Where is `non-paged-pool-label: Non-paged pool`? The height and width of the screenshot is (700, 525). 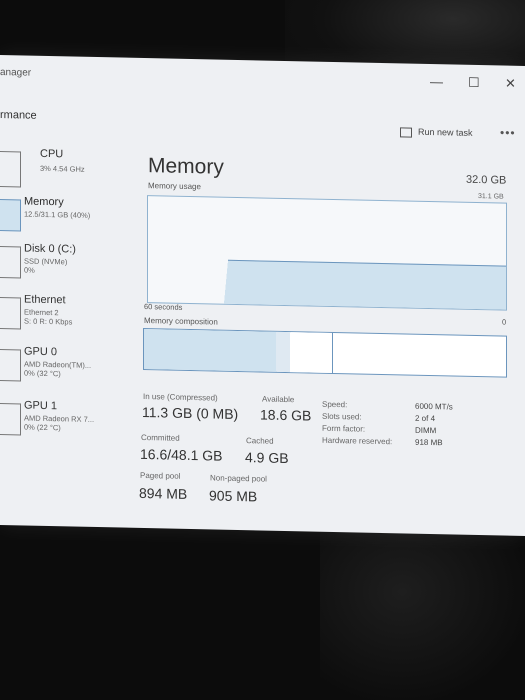
non-paged-pool-label: Non-paged pool is located at coordinates (238, 478).